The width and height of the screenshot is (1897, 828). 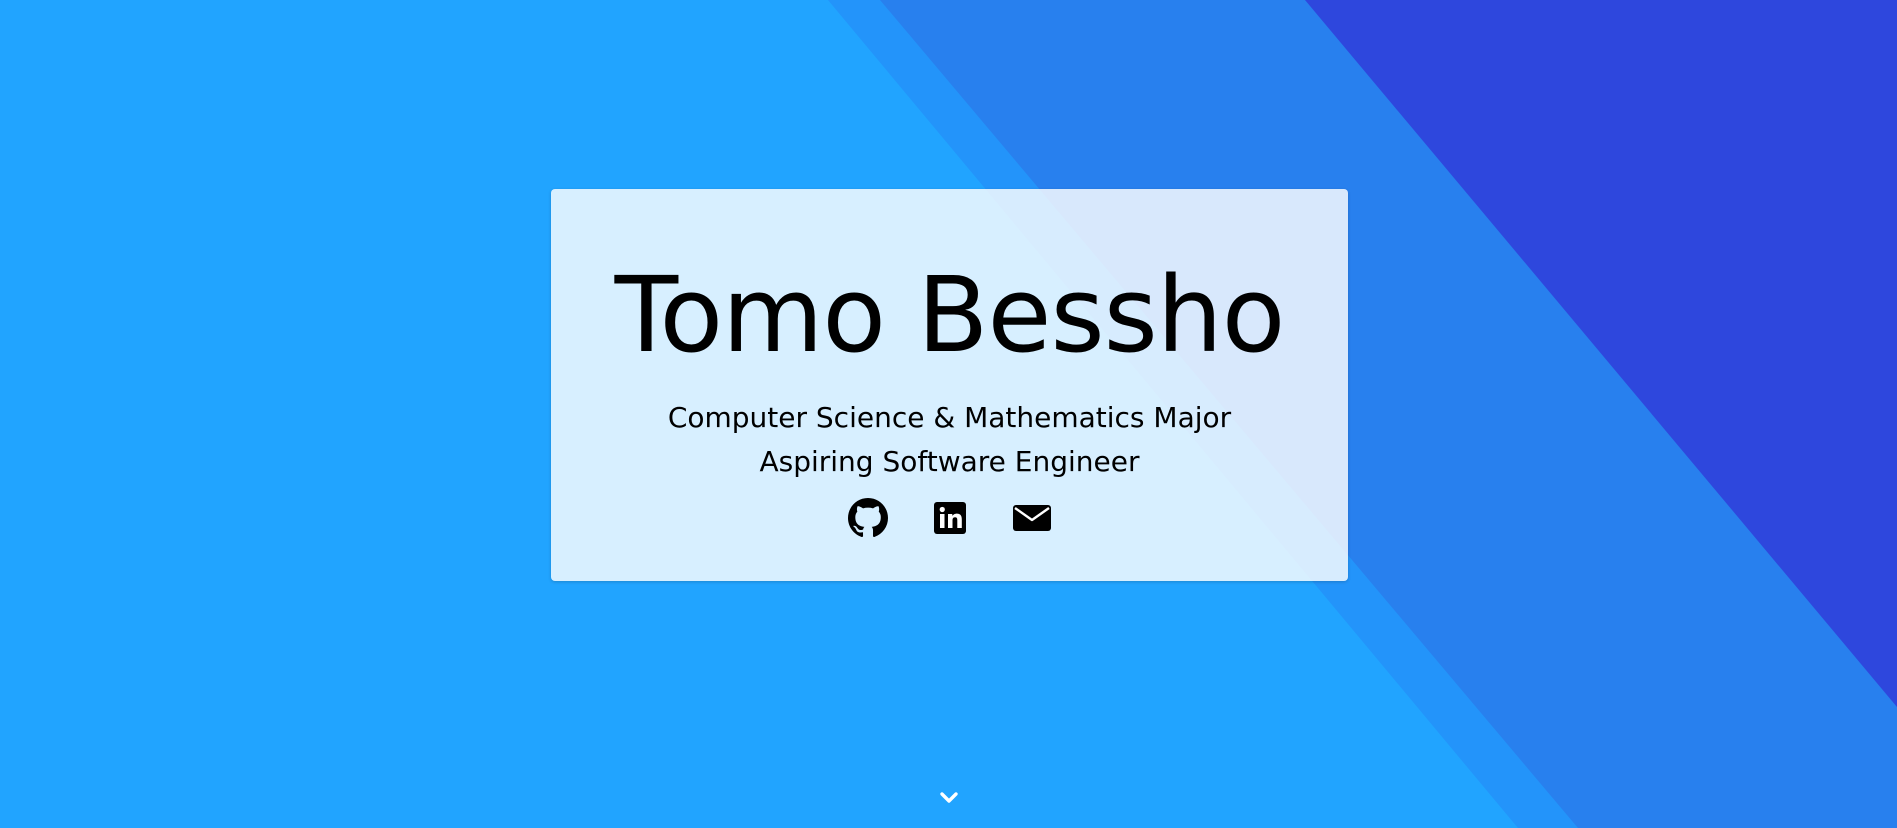 I want to click on envelope-icon, so click(x=1031, y=518).